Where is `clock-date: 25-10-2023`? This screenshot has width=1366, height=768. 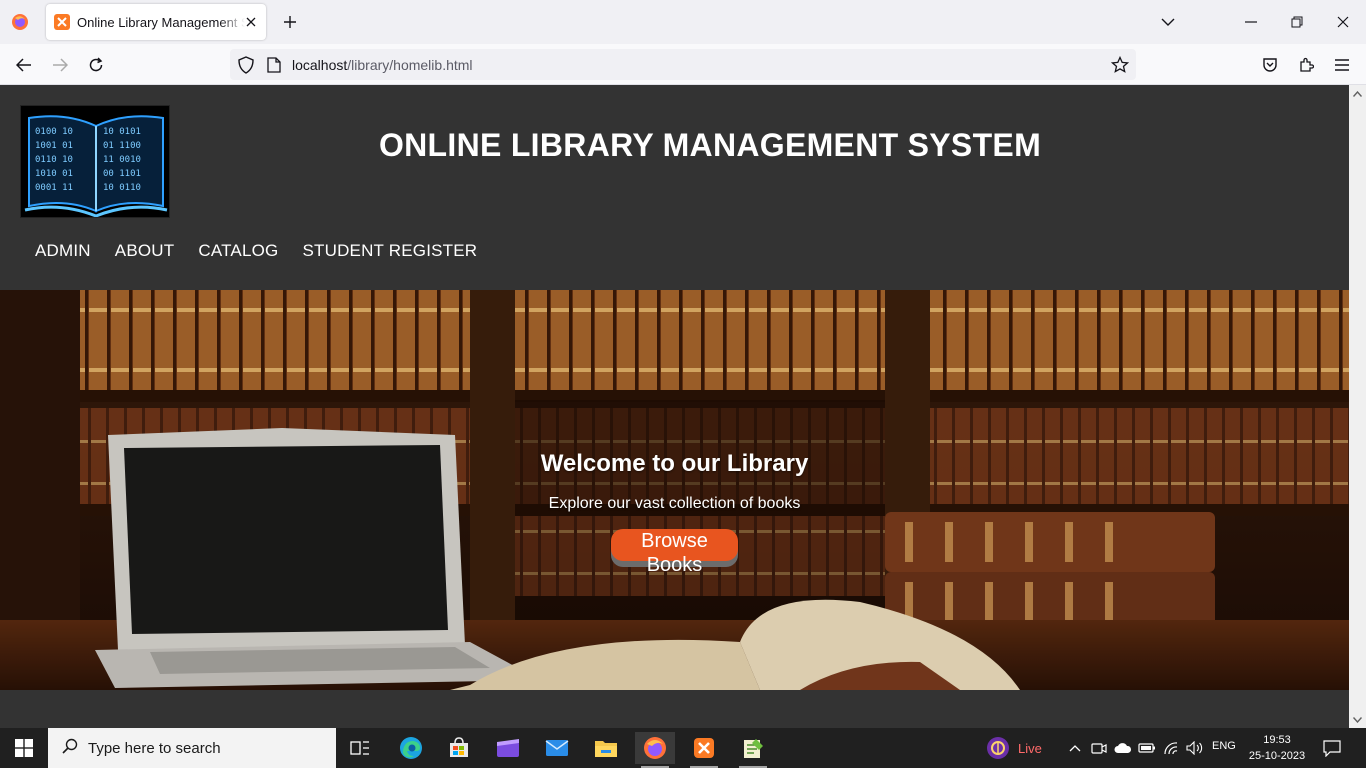 clock-date: 25-10-2023 is located at coordinates (1277, 756).